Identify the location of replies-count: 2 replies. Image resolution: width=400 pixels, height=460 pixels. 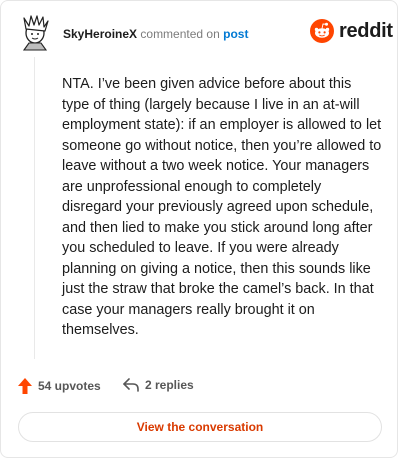
(169, 385).